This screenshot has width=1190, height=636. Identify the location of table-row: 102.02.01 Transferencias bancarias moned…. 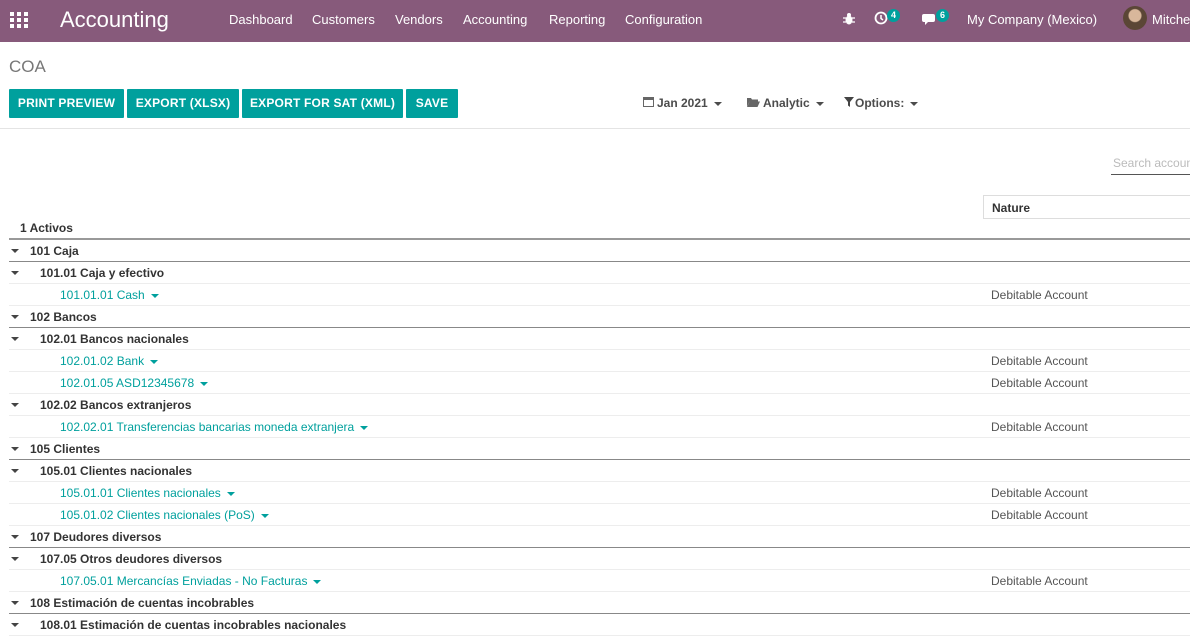
(599, 427).